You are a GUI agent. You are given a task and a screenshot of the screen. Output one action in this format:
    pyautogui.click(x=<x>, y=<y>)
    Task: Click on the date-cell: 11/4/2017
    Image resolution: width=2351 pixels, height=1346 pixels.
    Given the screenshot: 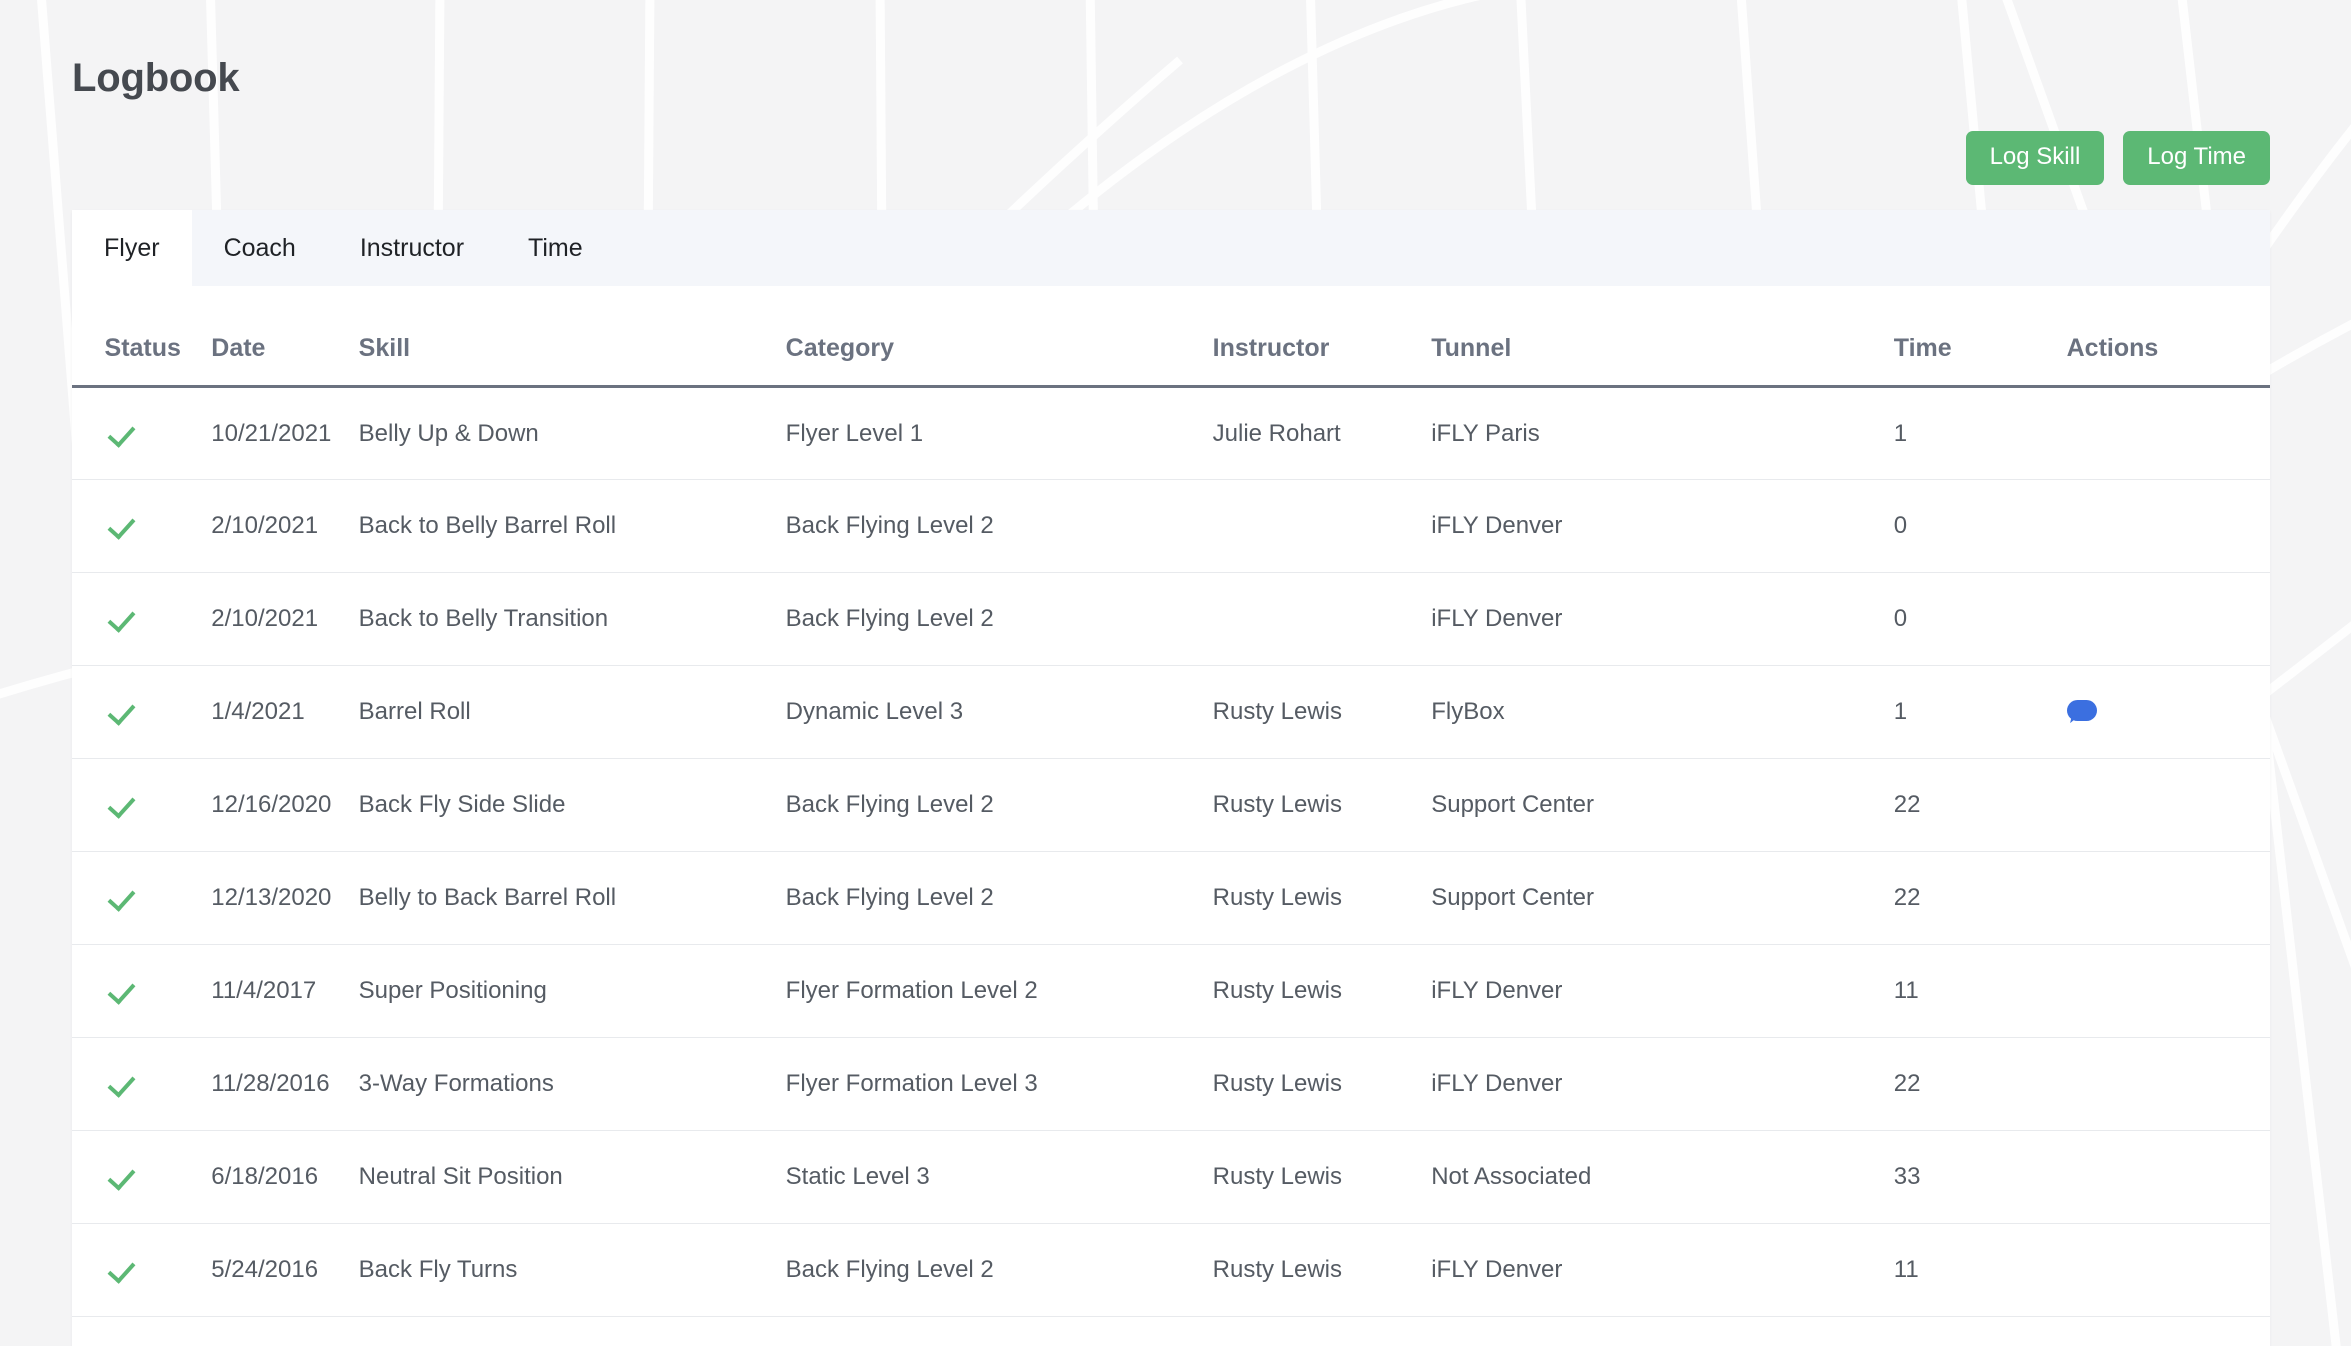 What is the action you would take?
    pyautogui.click(x=285, y=991)
    